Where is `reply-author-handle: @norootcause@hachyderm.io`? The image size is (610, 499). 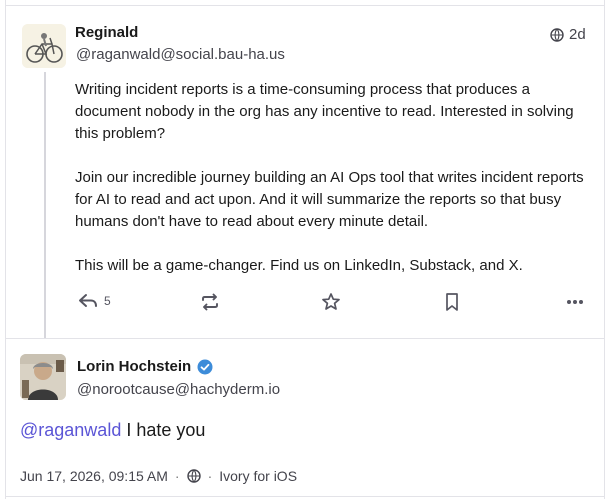 reply-author-handle: @norootcause@hachyderm.io is located at coordinates (178, 389).